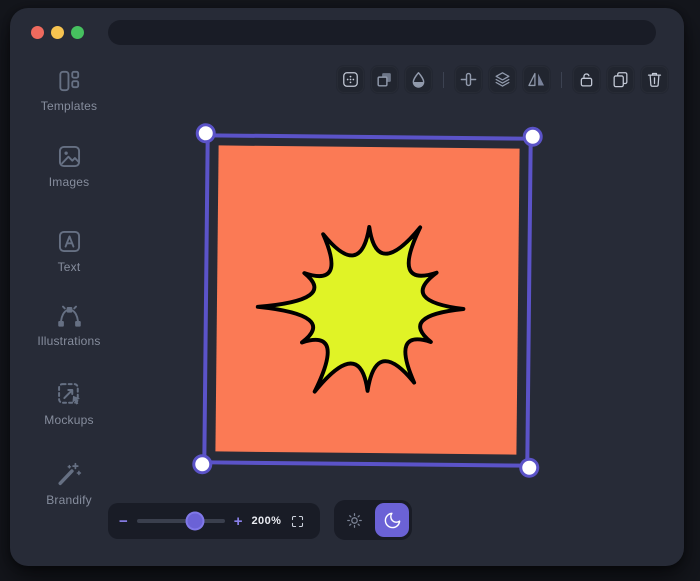 This screenshot has width=700, height=581. I want to click on zoom-in-button: +, so click(238, 521).